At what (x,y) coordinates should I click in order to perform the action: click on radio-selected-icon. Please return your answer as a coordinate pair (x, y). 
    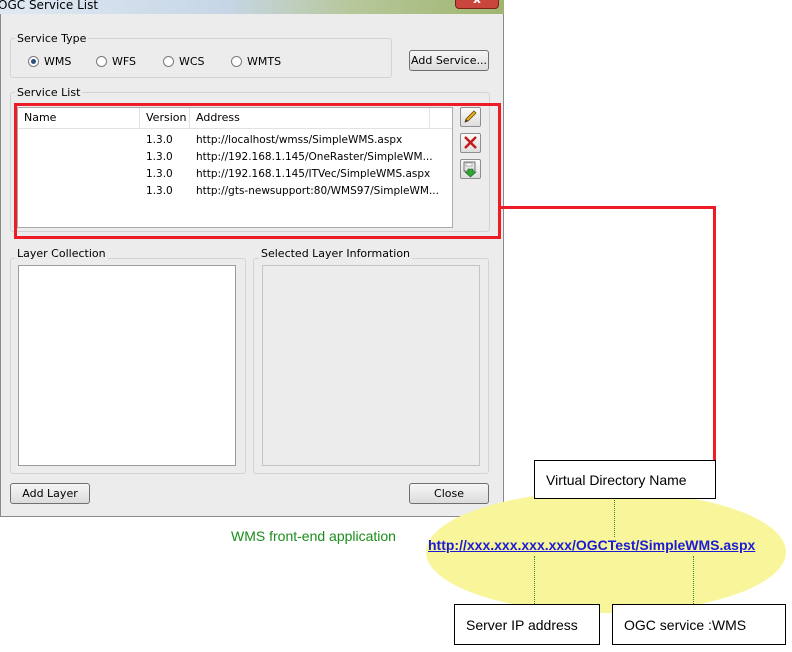
    Looking at the image, I should click on (33, 61).